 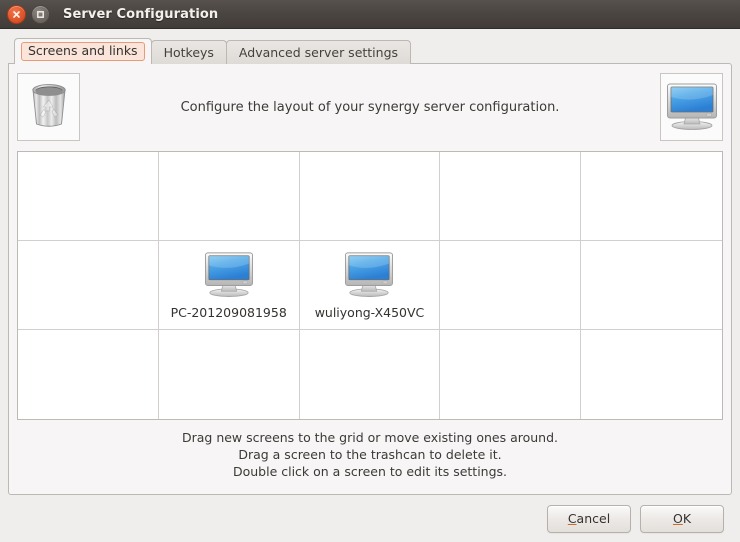 I want to click on maximize-icon, so click(x=40, y=14).